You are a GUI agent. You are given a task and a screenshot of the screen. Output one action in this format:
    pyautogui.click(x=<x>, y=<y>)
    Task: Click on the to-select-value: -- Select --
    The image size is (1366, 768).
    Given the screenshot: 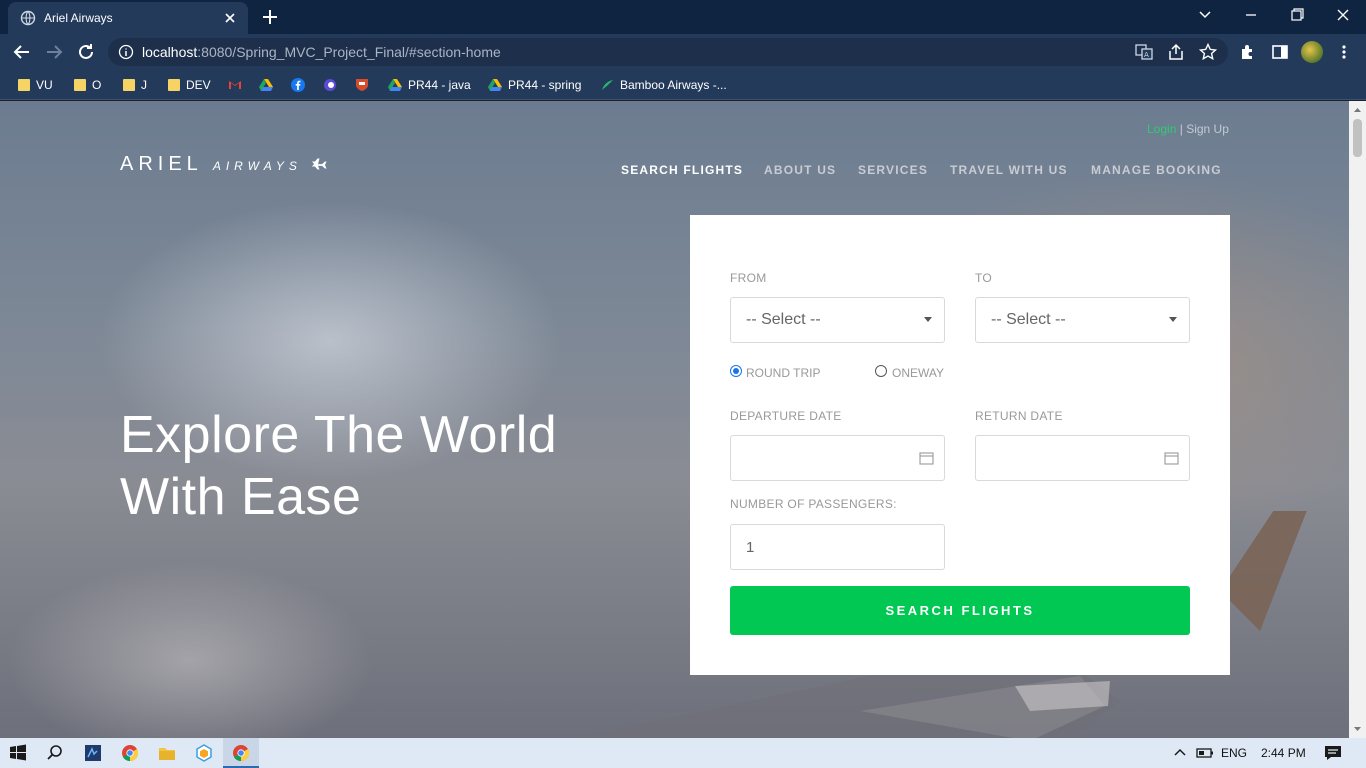 What is the action you would take?
    pyautogui.click(x=1028, y=319)
    